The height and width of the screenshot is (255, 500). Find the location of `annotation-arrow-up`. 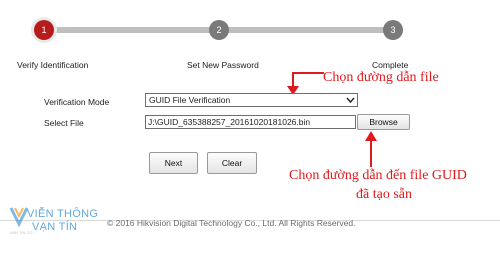

annotation-arrow-up is located at coordinates (371, 149).